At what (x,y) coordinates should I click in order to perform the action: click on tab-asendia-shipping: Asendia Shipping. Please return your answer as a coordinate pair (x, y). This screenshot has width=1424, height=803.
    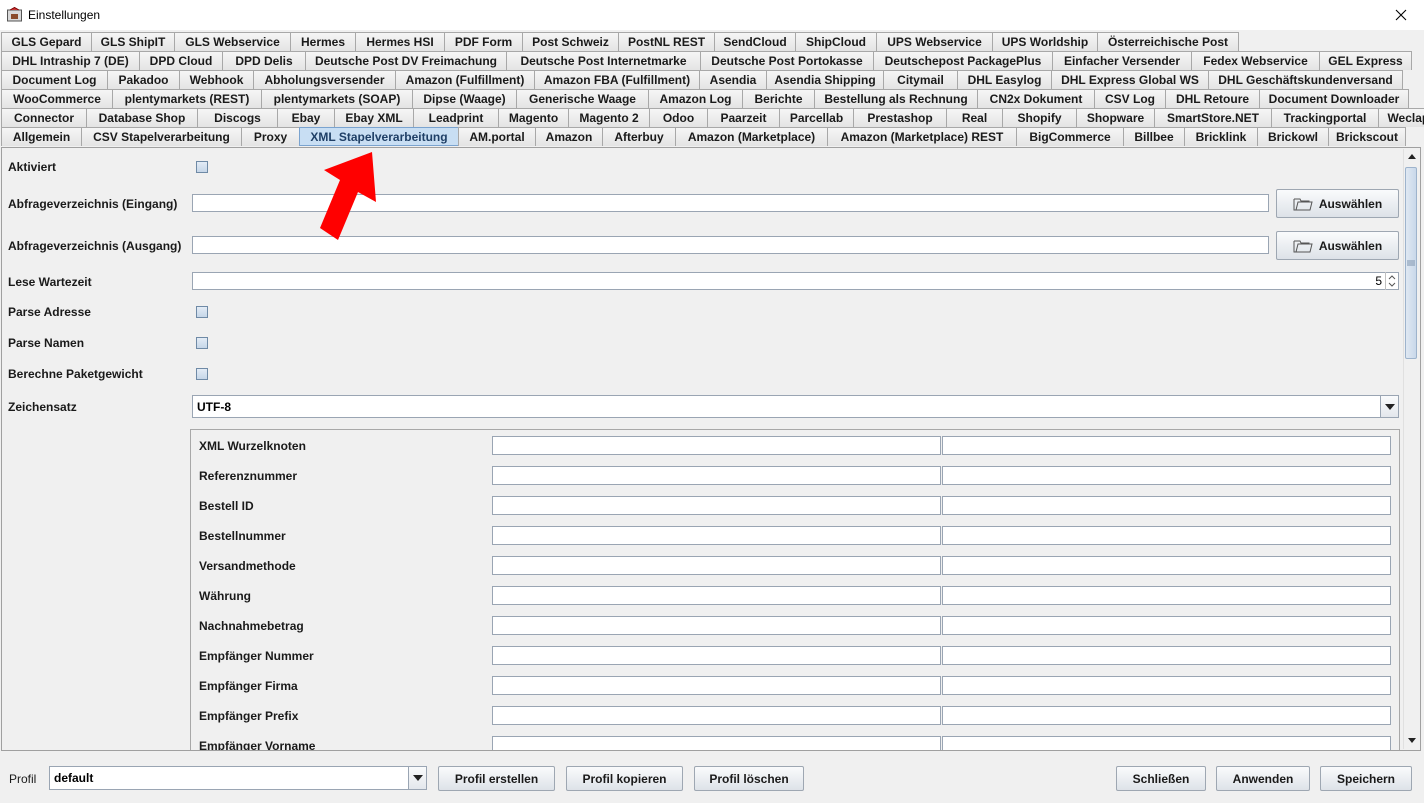
    Looking at the image, I should click on (825, 79).